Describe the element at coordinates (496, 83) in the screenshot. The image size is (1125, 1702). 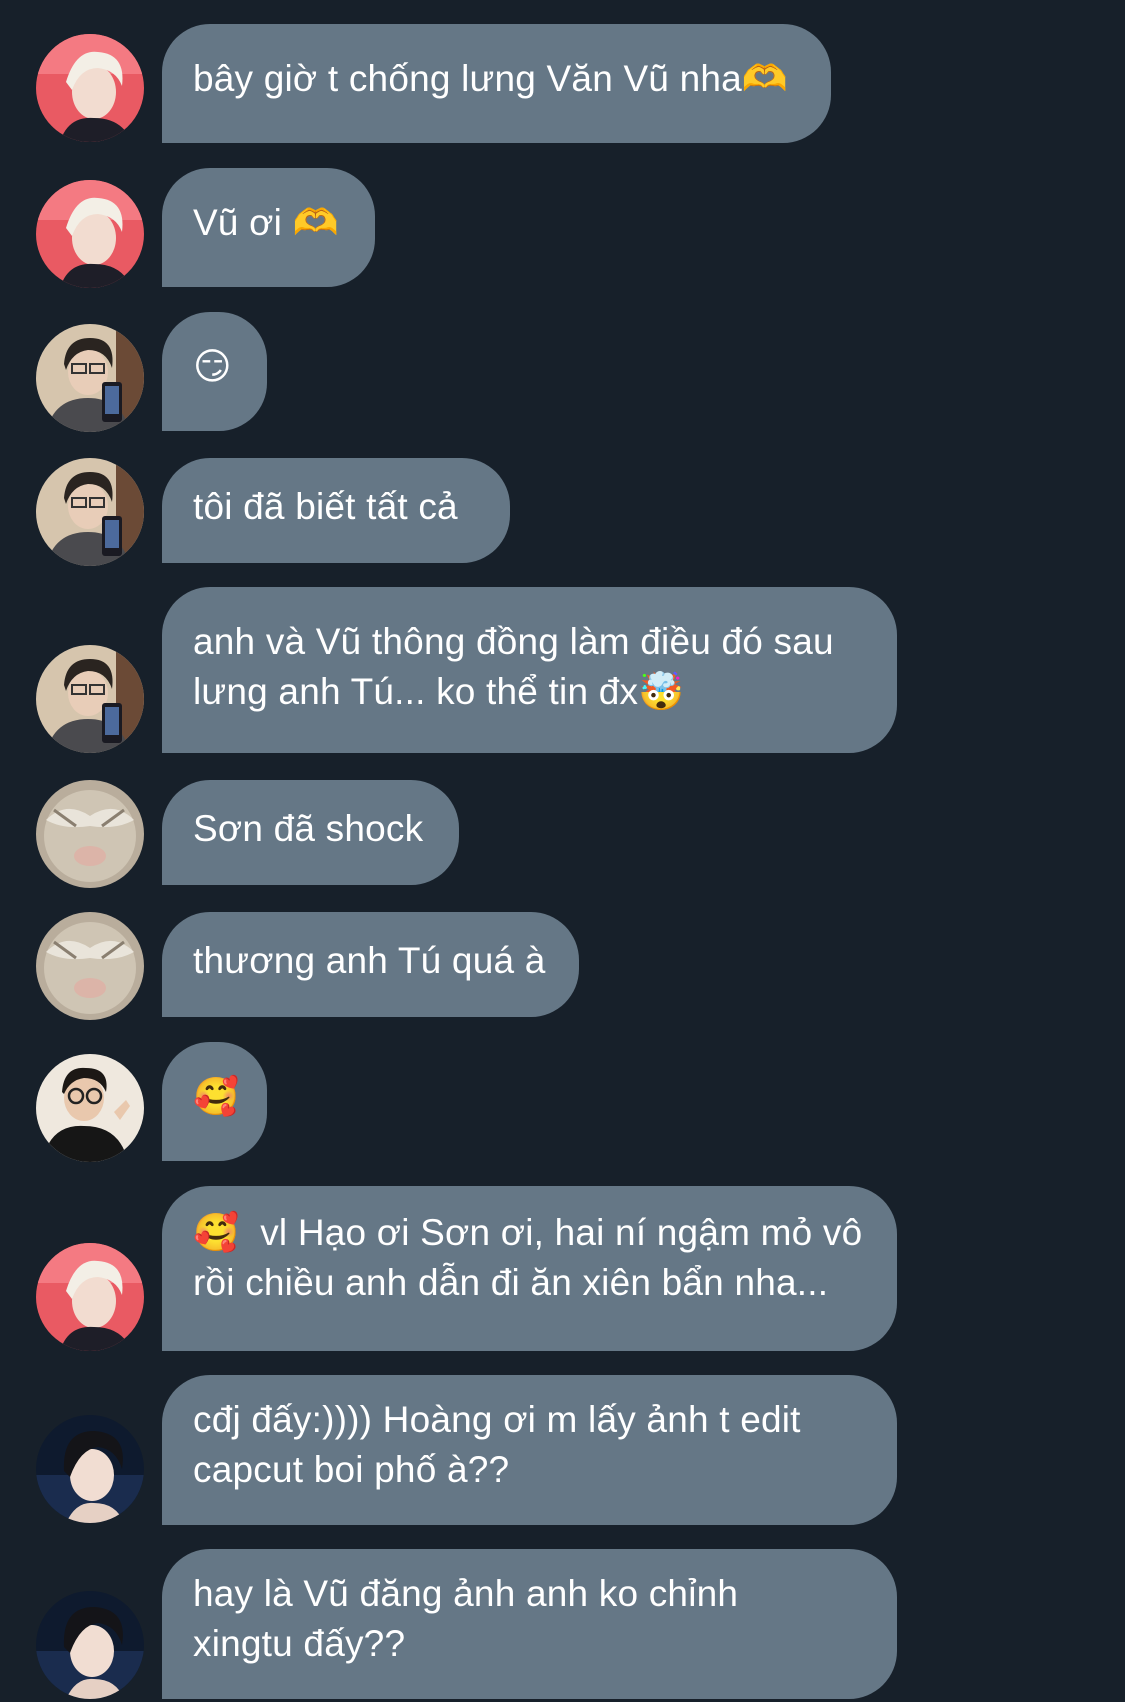
I see `message-bubble: bây giờ t chống lưng Văn Vũ nha🫶` at that location.